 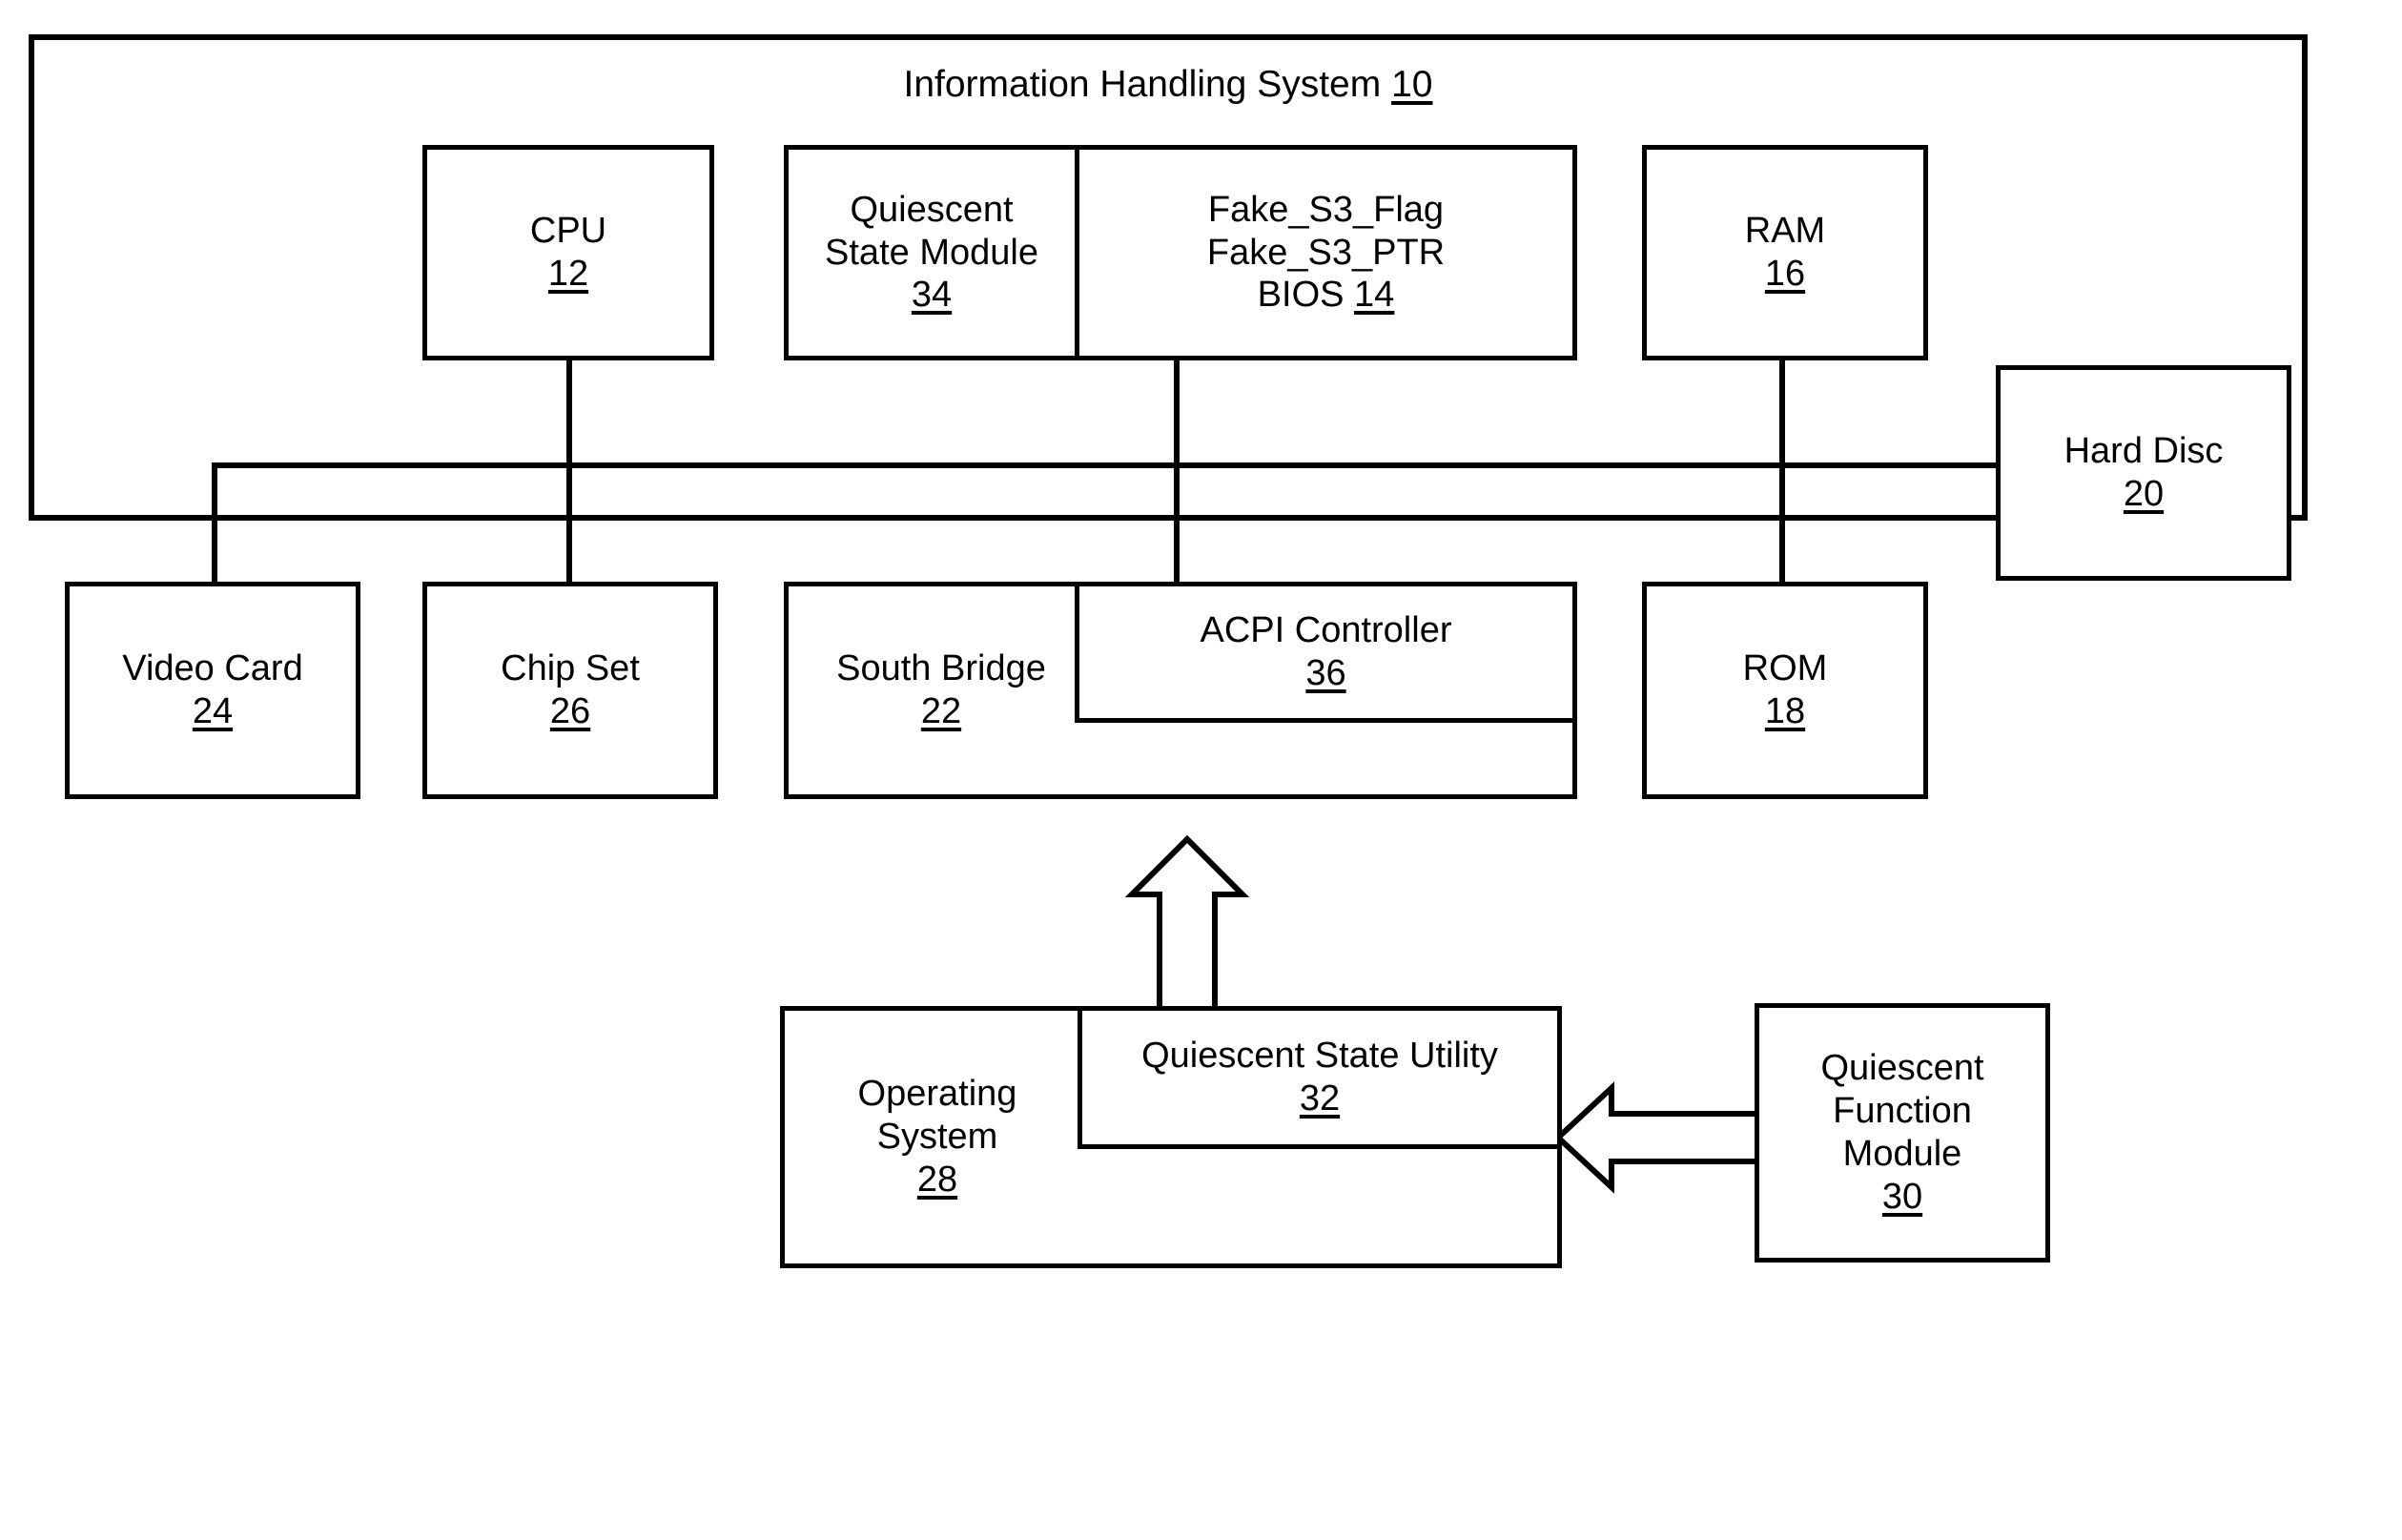 I want to click on bus-horizontal, so click(x=1105, y=465).